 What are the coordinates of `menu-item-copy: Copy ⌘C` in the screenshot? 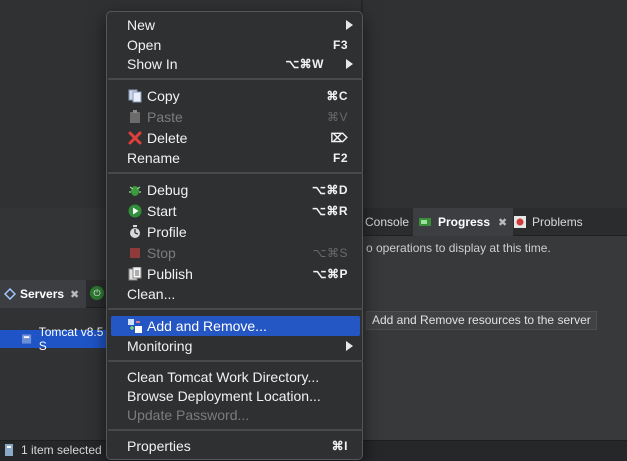 It's located at (235, 96).